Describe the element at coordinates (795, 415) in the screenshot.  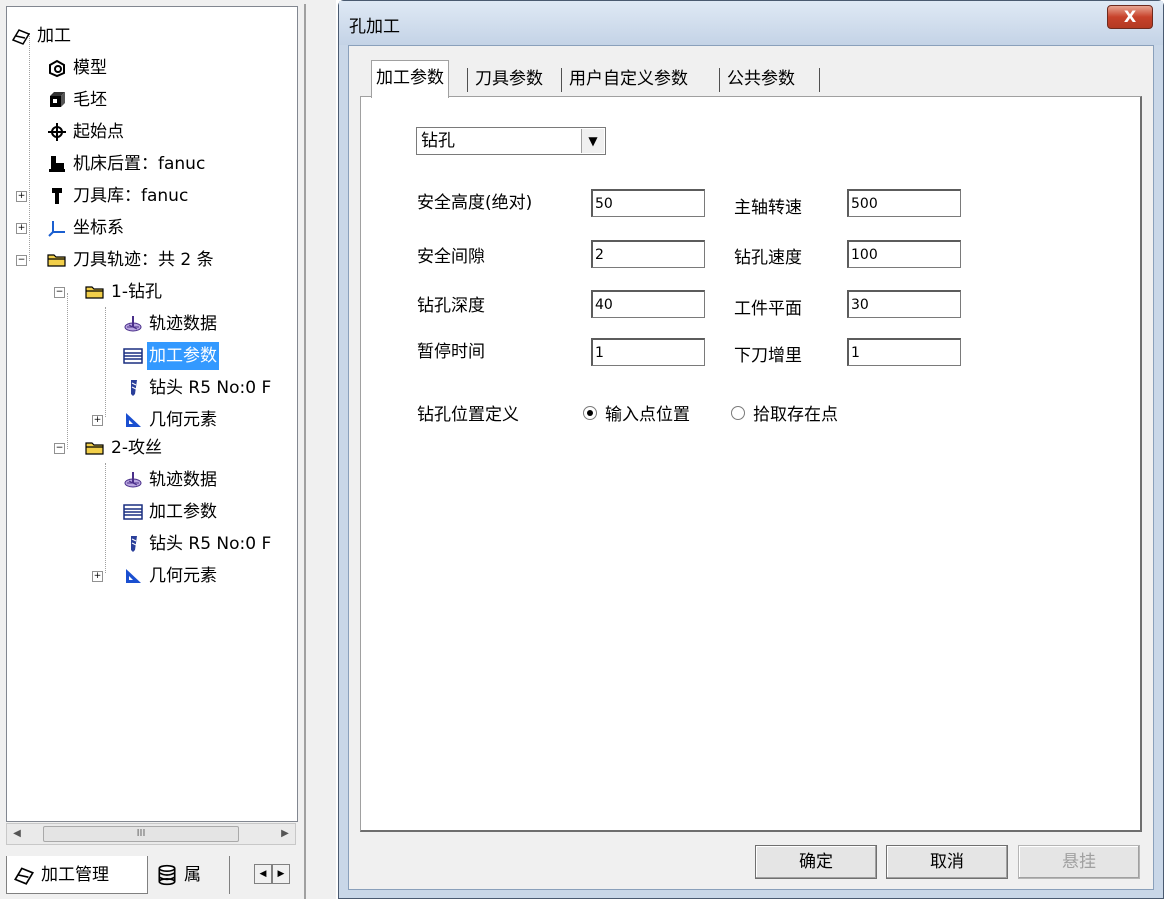
I see `radio-label: 拾取存在点` at that location.